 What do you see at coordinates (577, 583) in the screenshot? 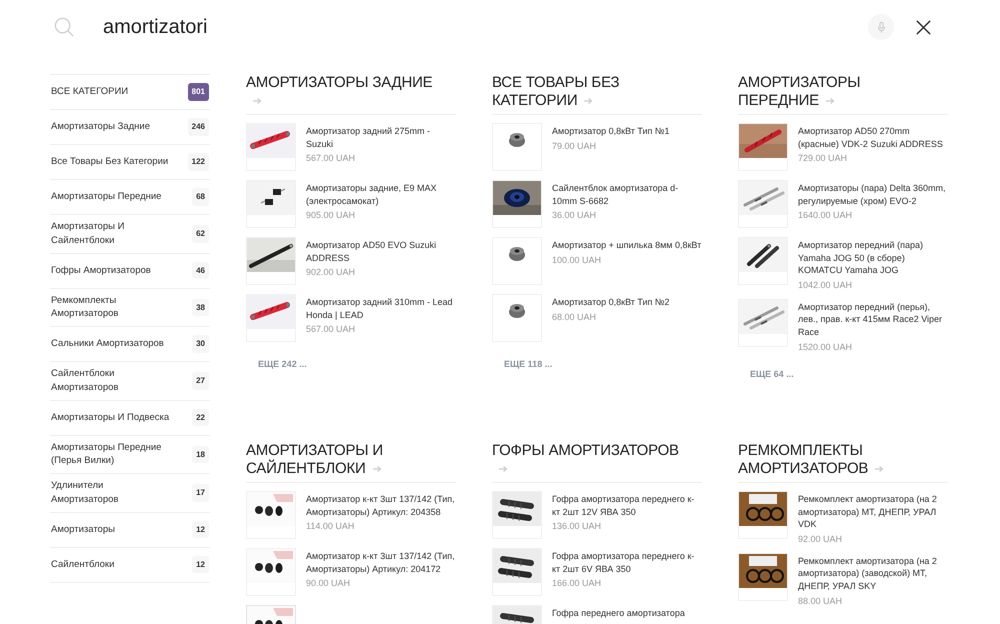
I see `product-price: 166.00 UAH` at bounding box center [577, 583].